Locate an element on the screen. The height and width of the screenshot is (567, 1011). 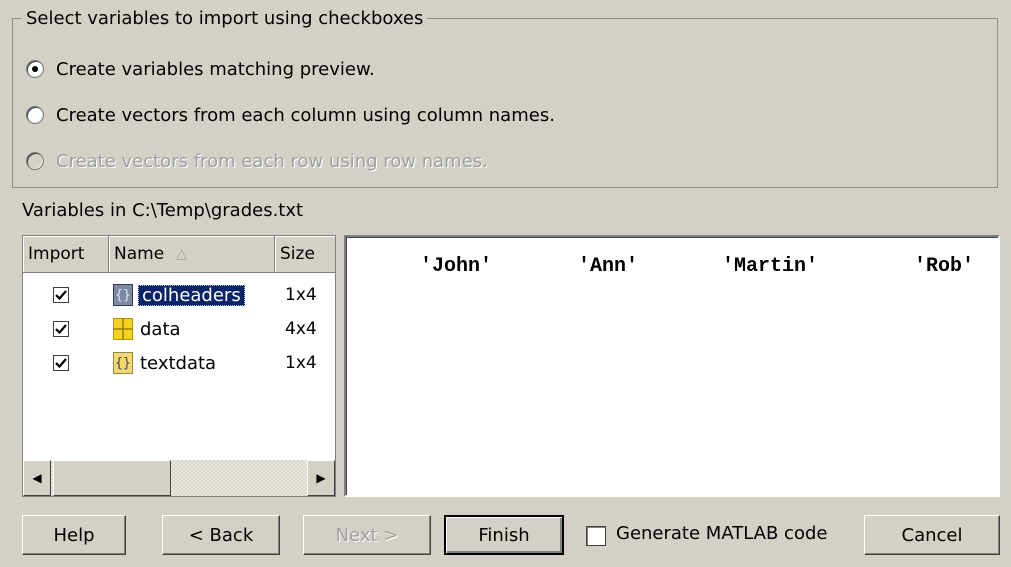
variables-file-label: Variables in C:\Temp\grades.txt is located at coordinates (163, 210).